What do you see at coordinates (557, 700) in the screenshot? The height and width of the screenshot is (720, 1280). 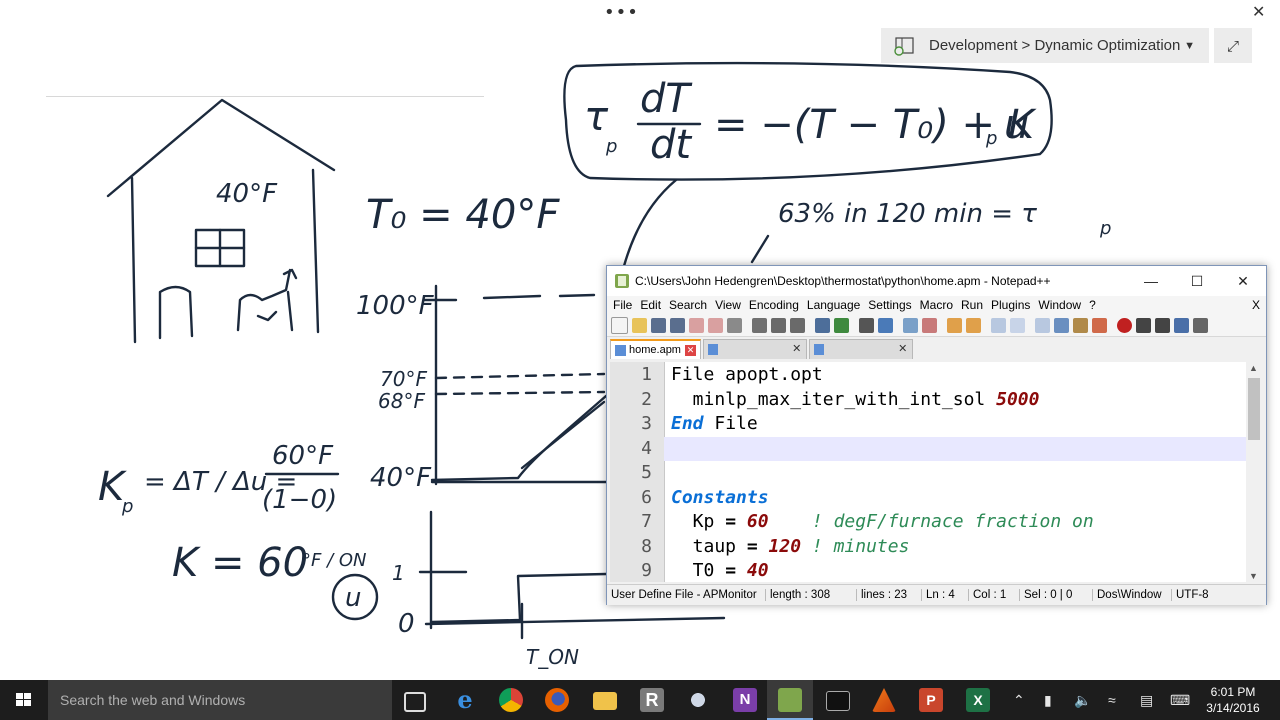 I see `firefox-icon` at bounding box center [557, 700].